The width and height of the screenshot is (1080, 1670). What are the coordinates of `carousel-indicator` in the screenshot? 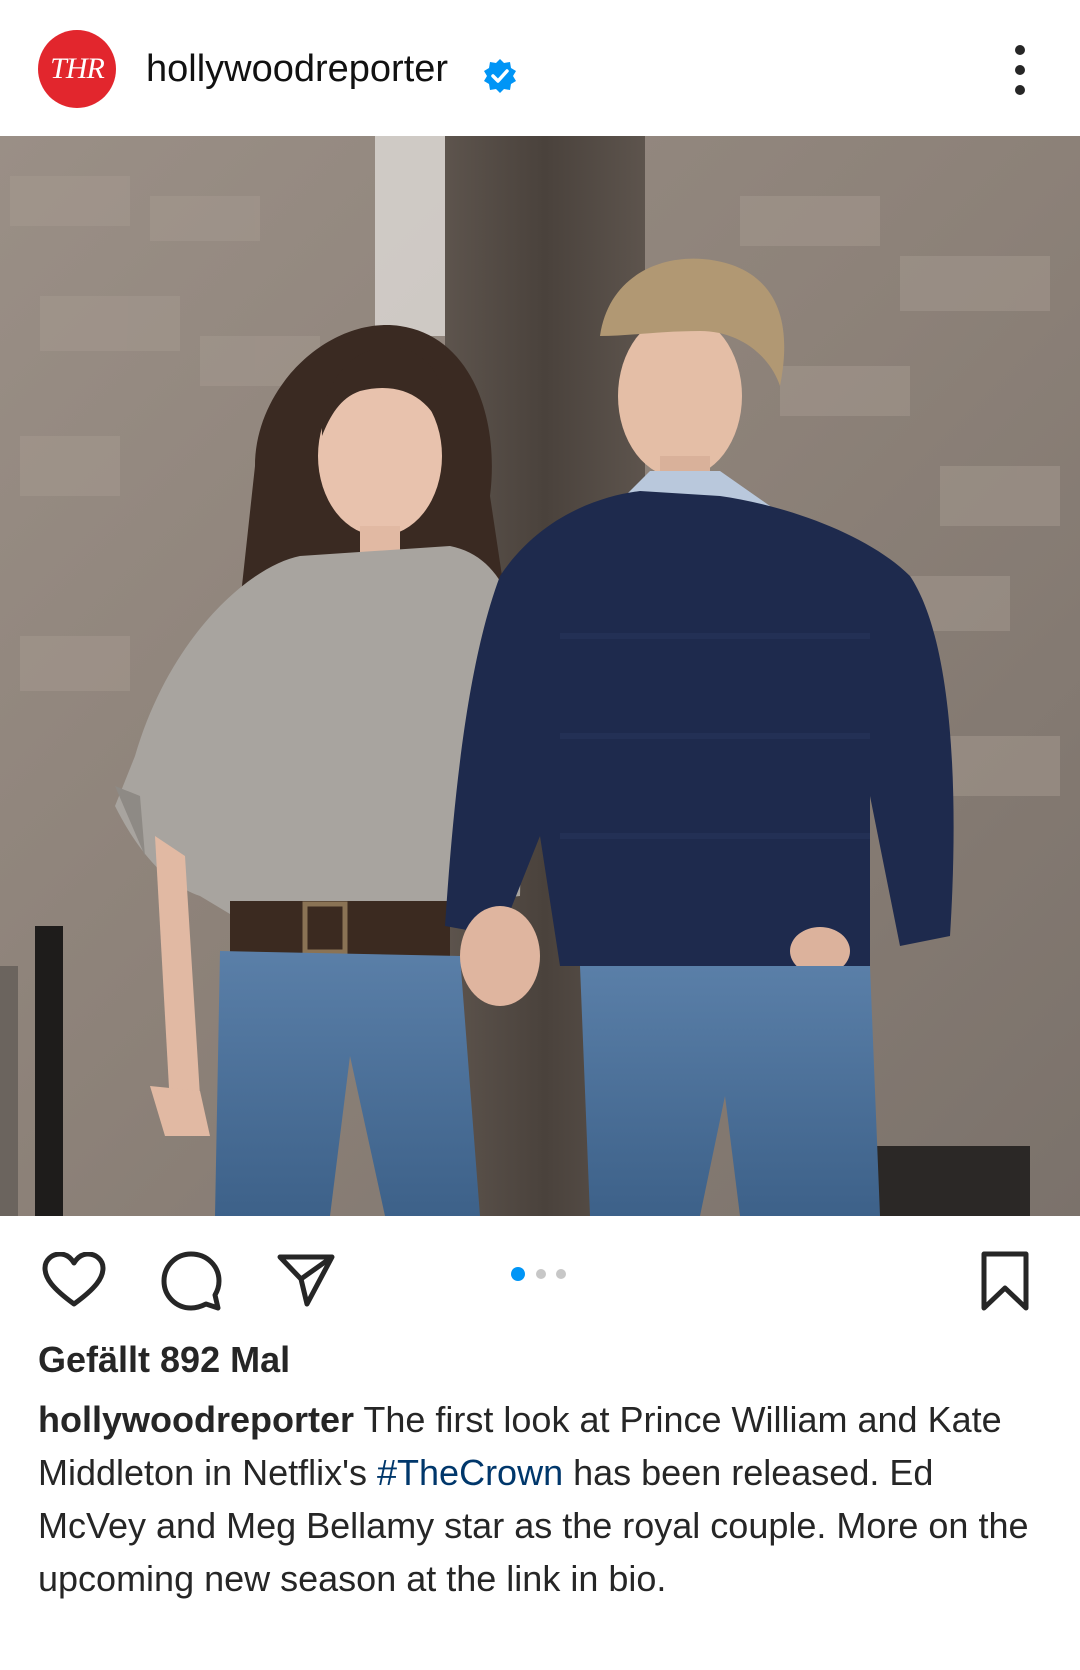 It's located at (538, 1274).